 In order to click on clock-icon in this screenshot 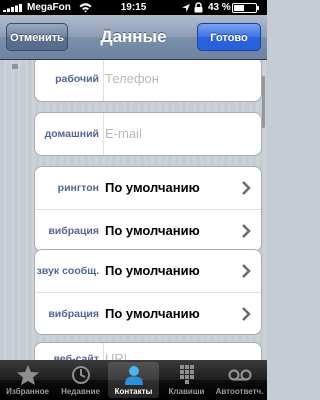, I will do `click(80, 375)`.